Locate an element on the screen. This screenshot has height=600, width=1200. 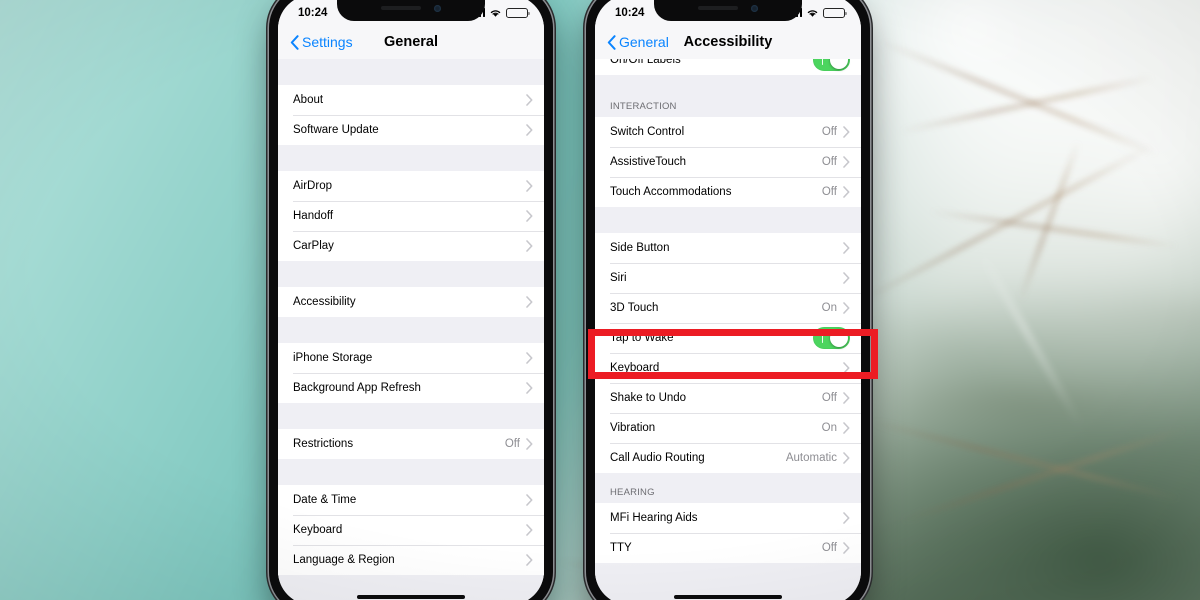
settings-group-partial: On/Off Labels is located at coordinates (728, 67).